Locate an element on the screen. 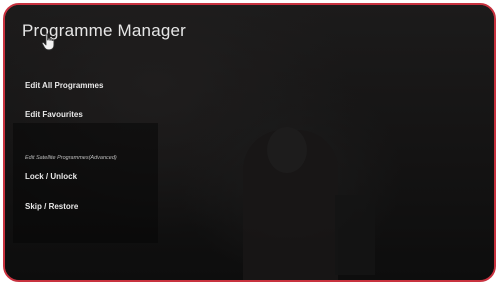  menu-item-lock-unlock: Lock / Unlock is located at coordinates (51, 176).